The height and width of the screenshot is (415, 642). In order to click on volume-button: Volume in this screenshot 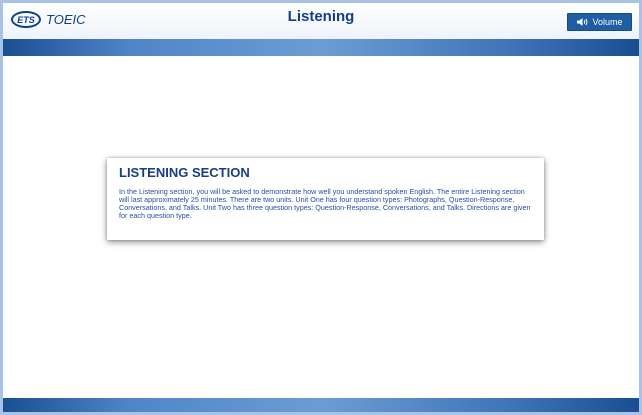, I will do `click(599, 22)`.